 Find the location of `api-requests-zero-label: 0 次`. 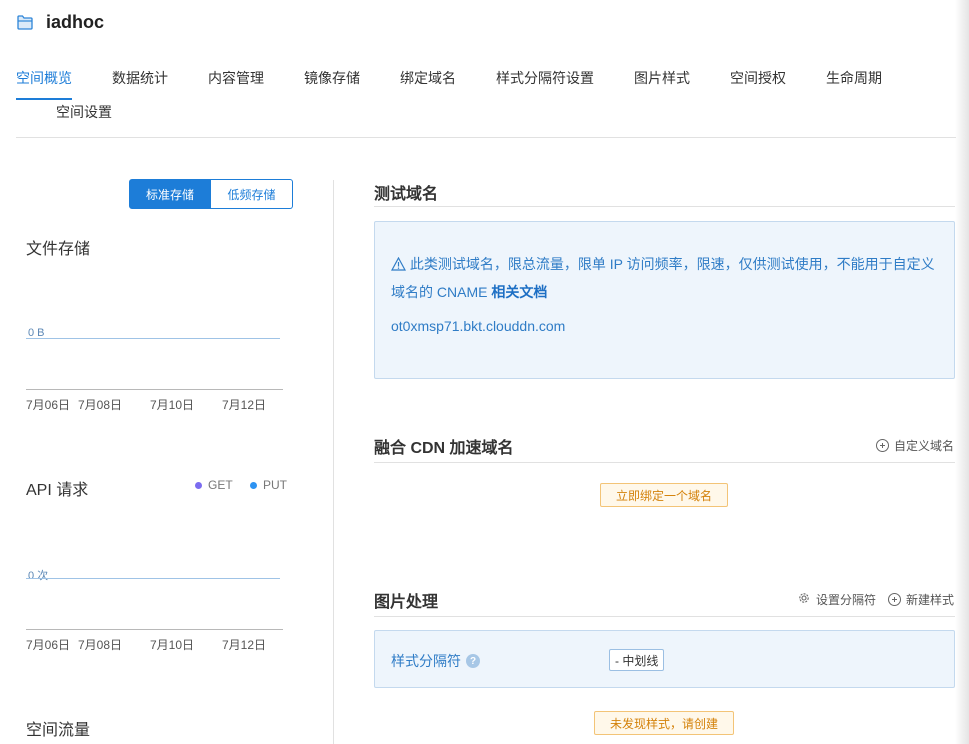

api-requests-zero-label: 0 次 is located at coordinates (38, 576).